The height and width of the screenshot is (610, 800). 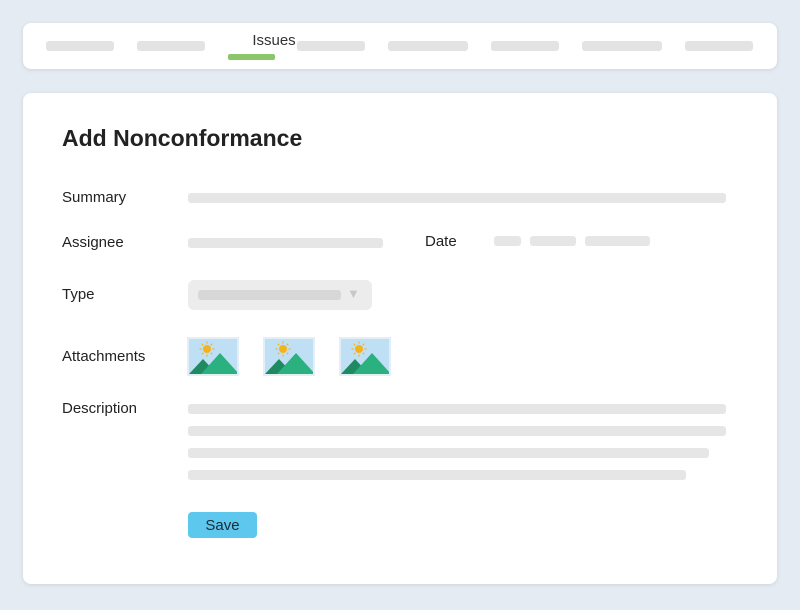 I want to click on summary-field, so click(x=457, y=198).